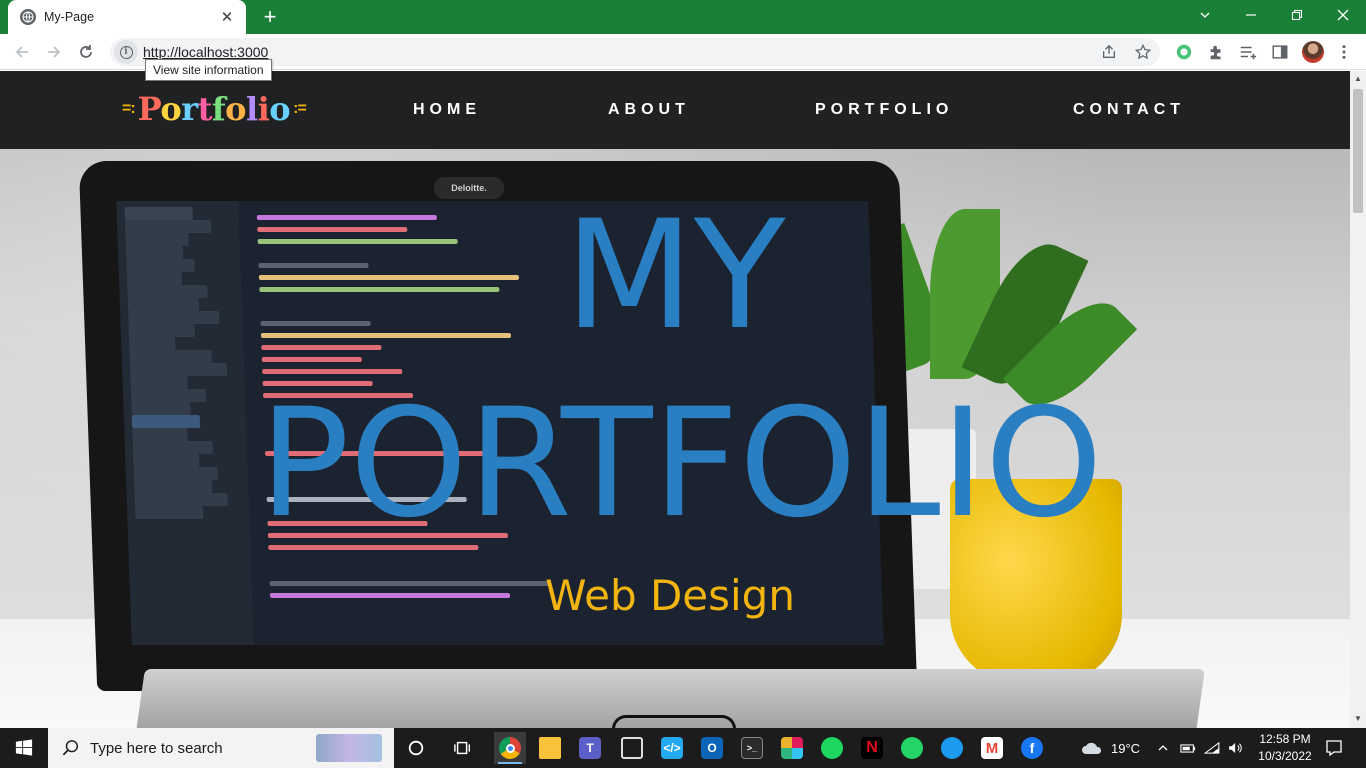 The width and height of the screenshot is (1366, 768). Describe the element at coordinates (349, 748) in the screenshot. I see `search-highlights-icon` at that location.